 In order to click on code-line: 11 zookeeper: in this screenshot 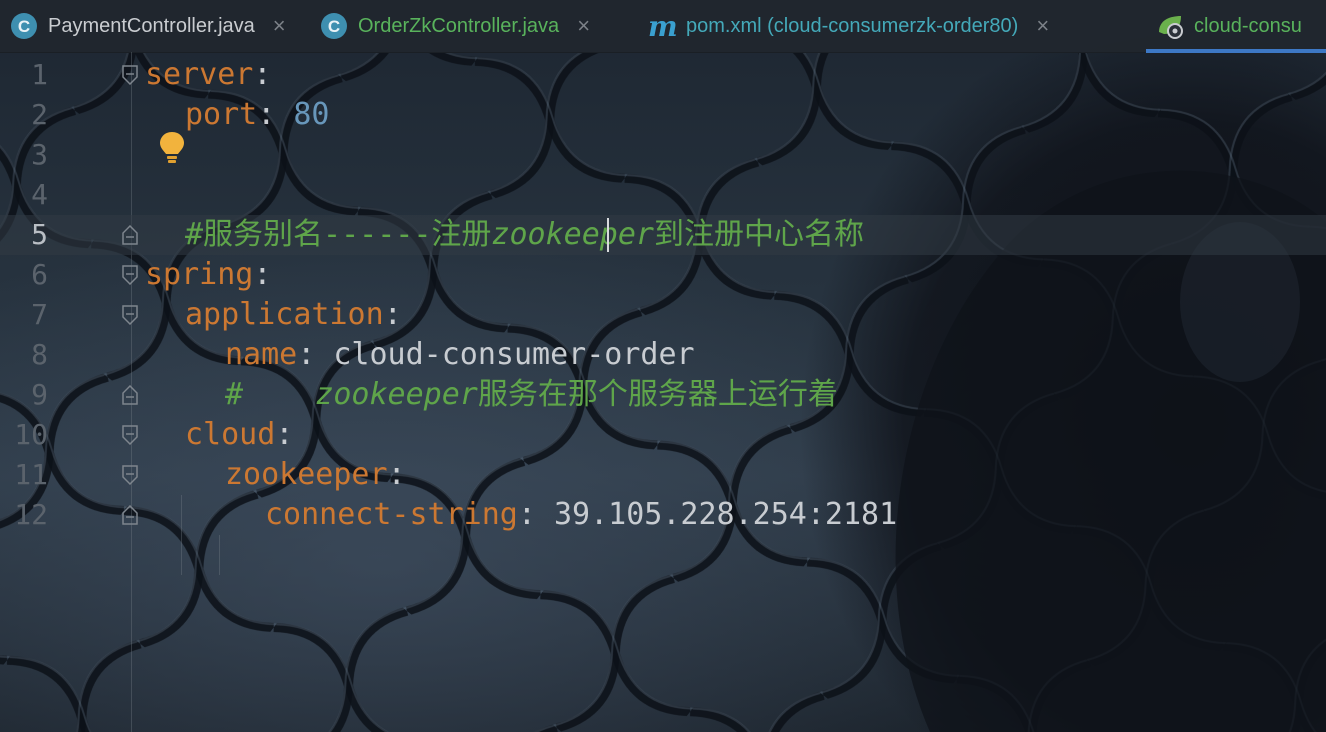, I will do `click(663, 475)`.